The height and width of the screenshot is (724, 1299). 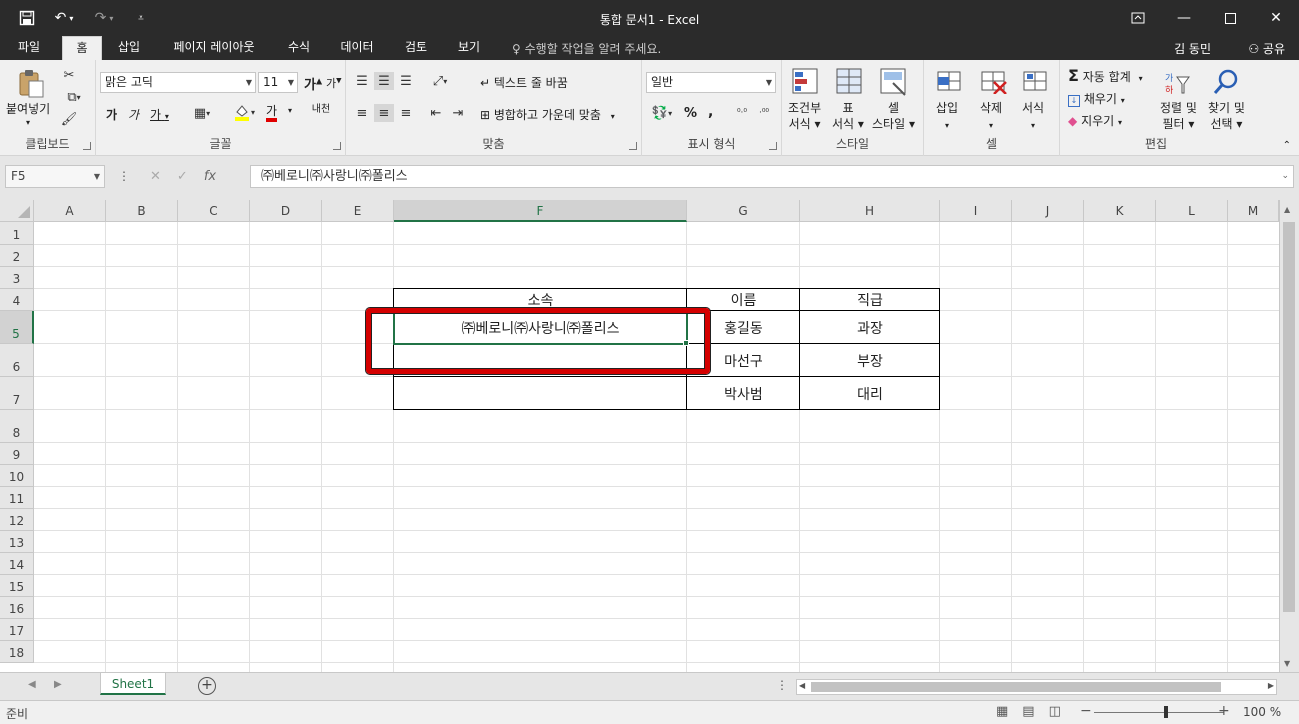 What do you see at coordinates (1226, 82) in the screenshot?
I see `find-select-icon` at bounding box center [1226, 82].